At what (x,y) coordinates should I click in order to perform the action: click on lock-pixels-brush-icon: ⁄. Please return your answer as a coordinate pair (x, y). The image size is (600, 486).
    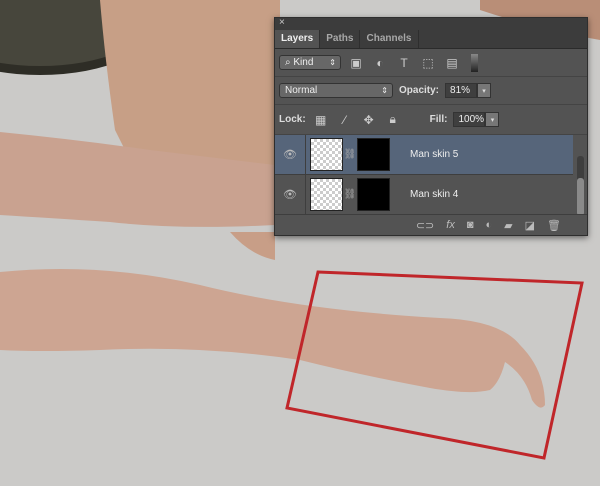
    Looking at the image, I should click on (345, 120).